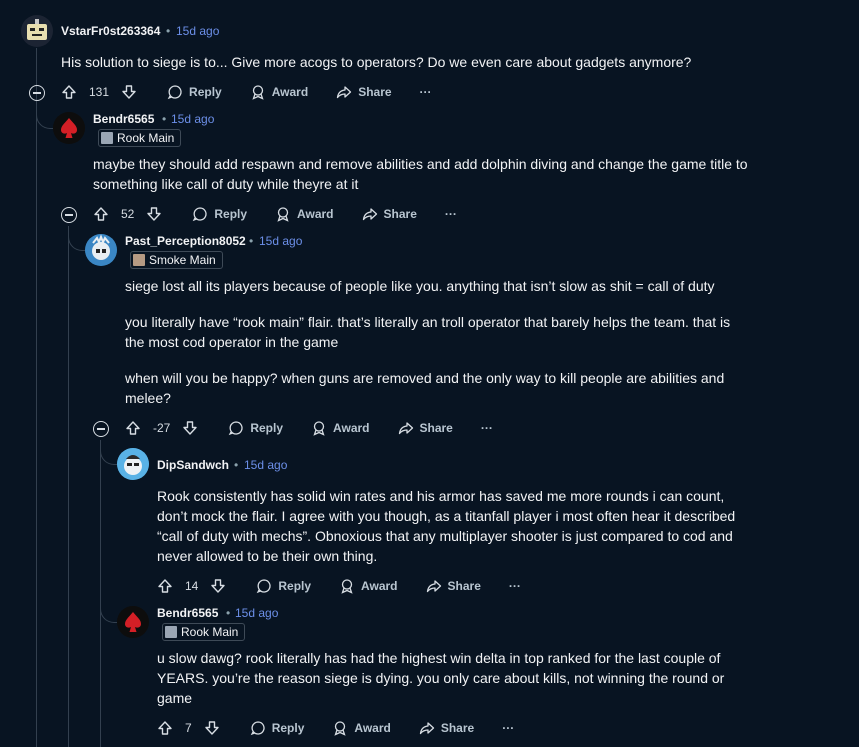 The width and height of the screenshot is (859, 747). I want to click on vote-score: 7, so click(188, 728).